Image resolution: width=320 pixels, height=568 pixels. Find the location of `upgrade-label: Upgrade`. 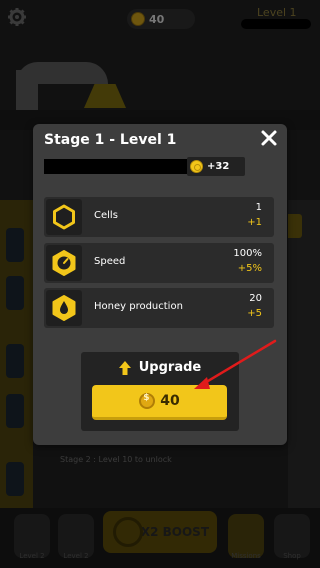

upgrade-label: Upgrade is located at coordinates (170, 367).